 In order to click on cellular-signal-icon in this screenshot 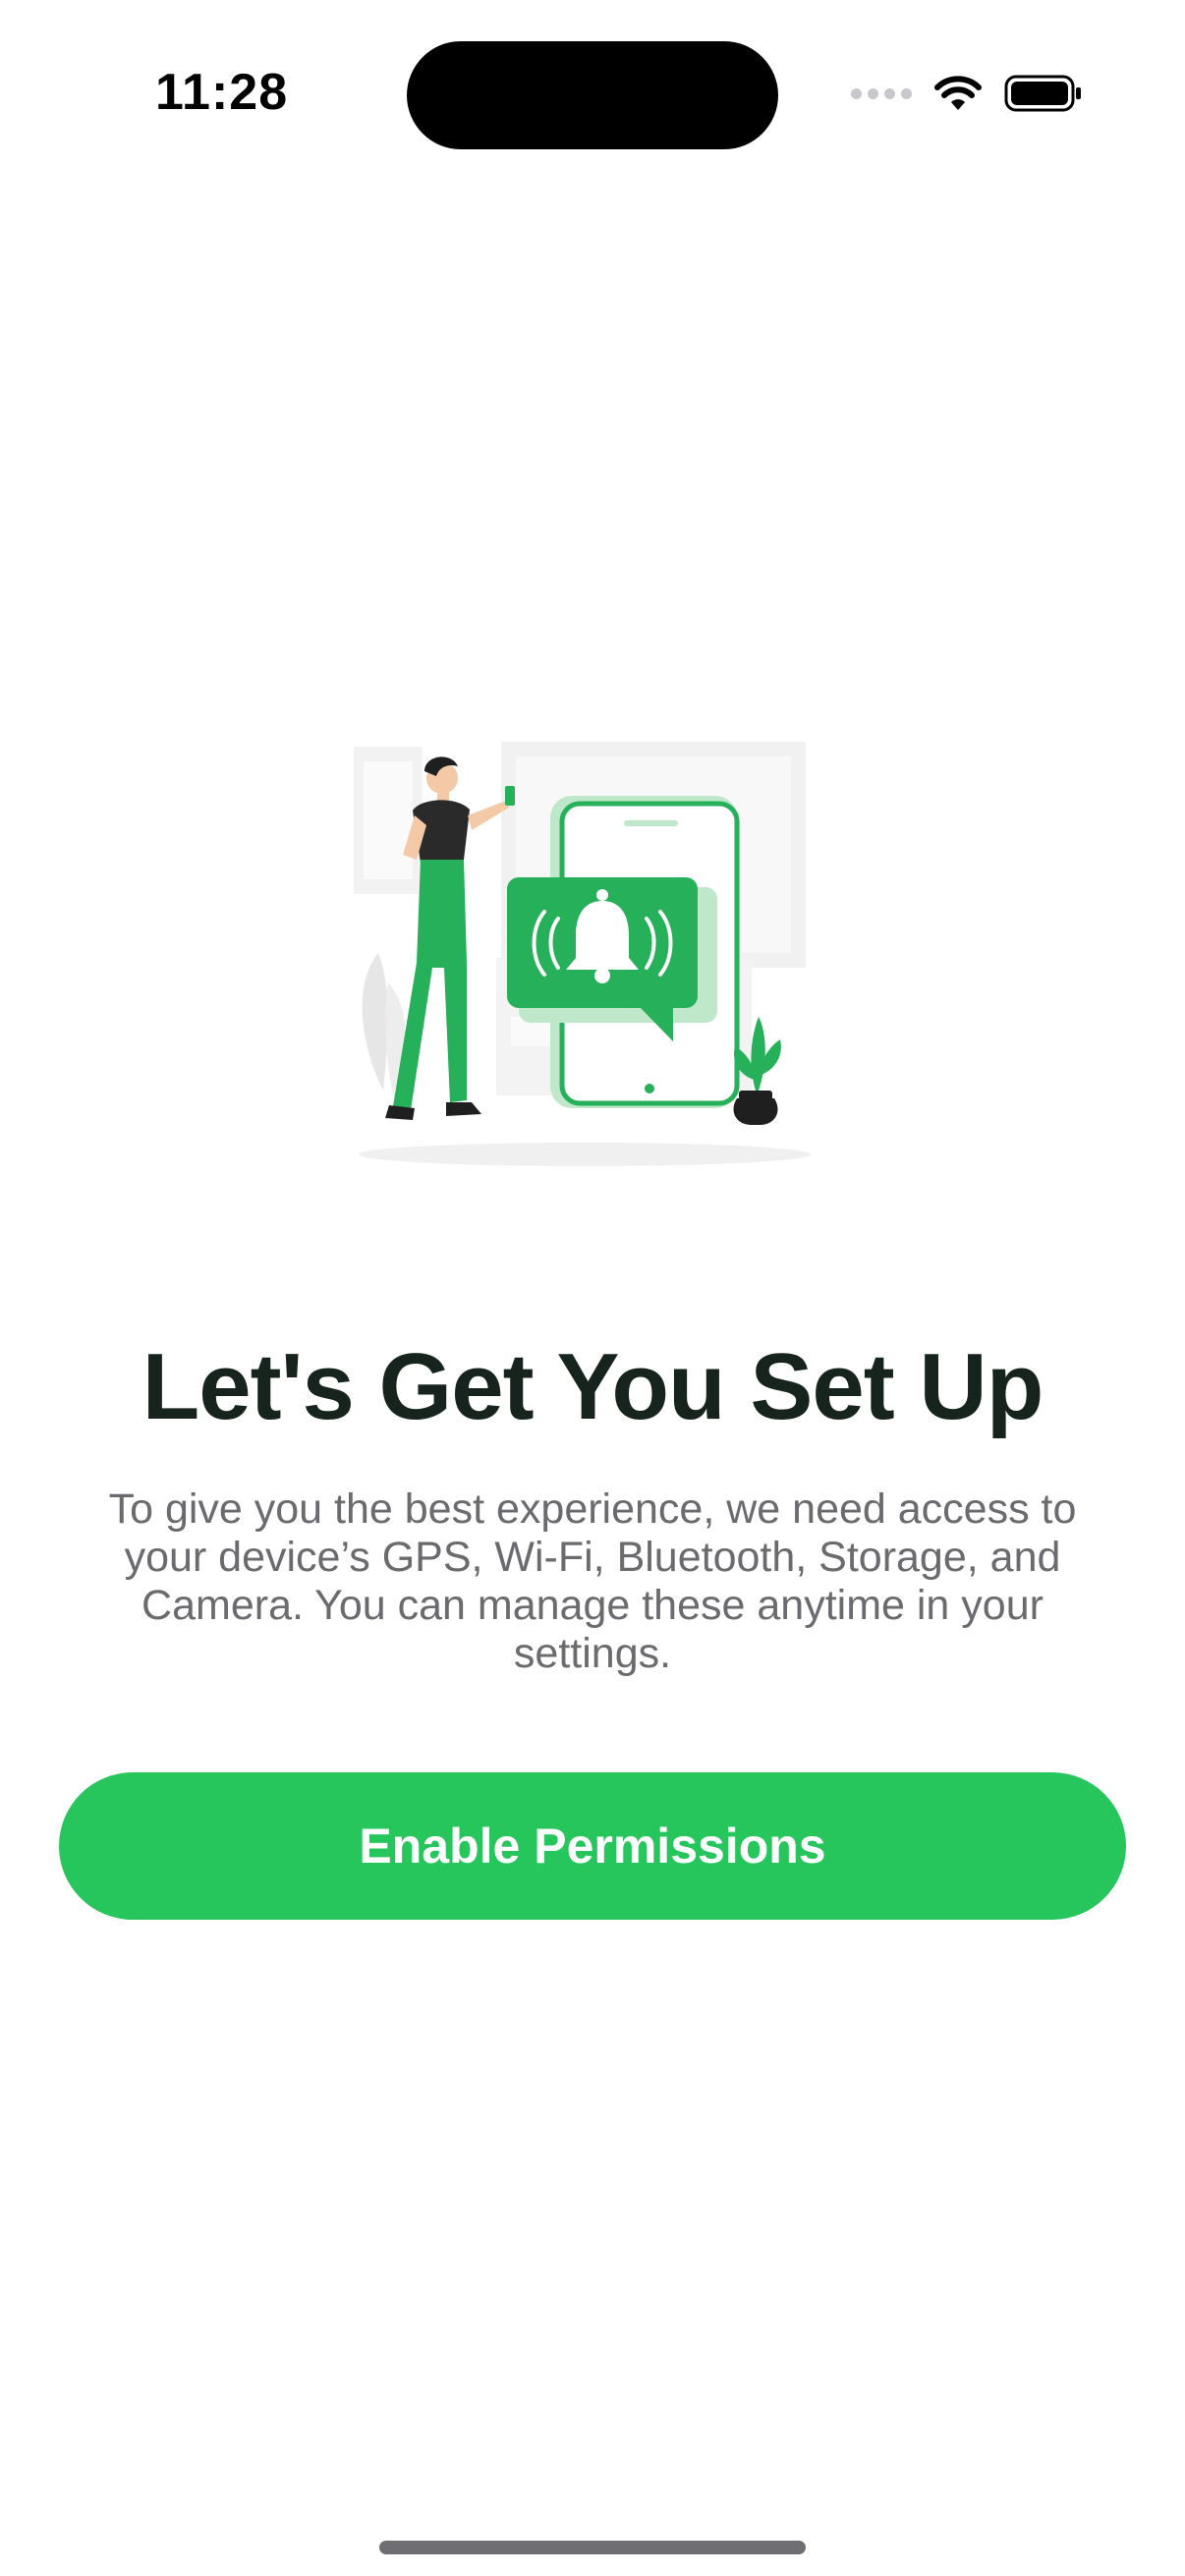, I will do `click(881, 93)`.